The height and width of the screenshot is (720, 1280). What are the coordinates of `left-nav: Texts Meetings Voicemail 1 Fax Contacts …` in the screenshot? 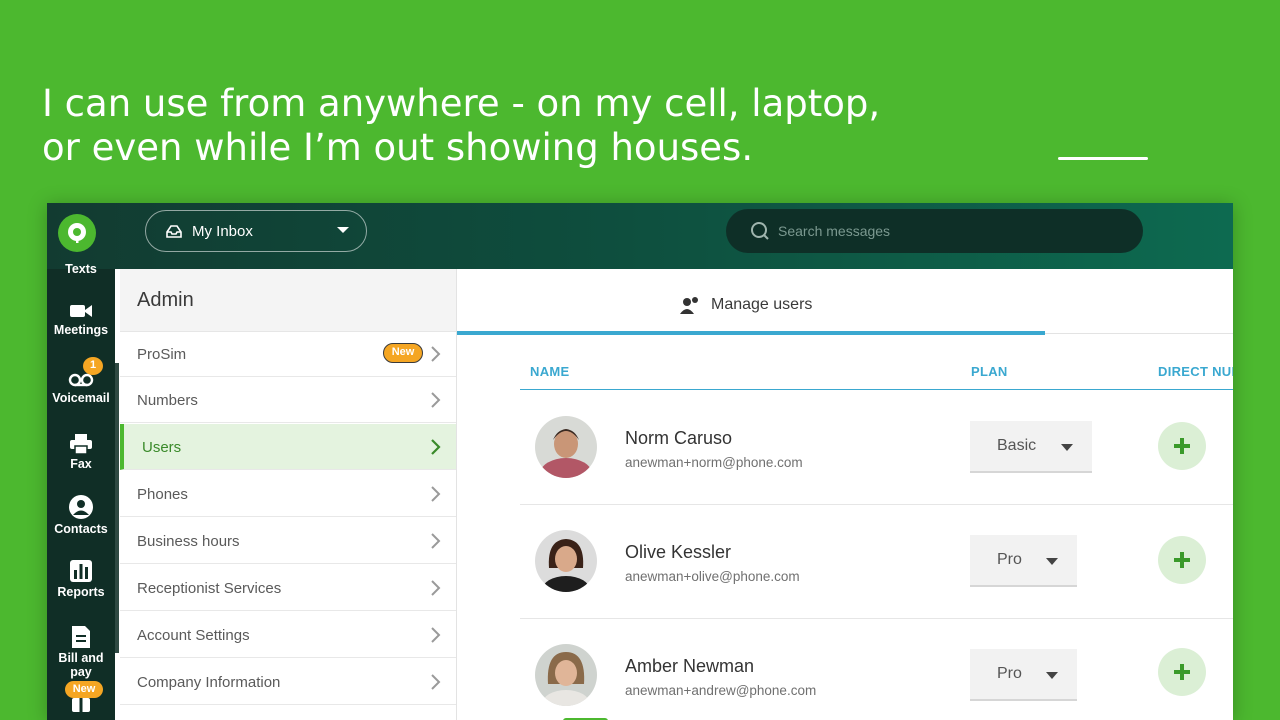 It's located at (81, 491).